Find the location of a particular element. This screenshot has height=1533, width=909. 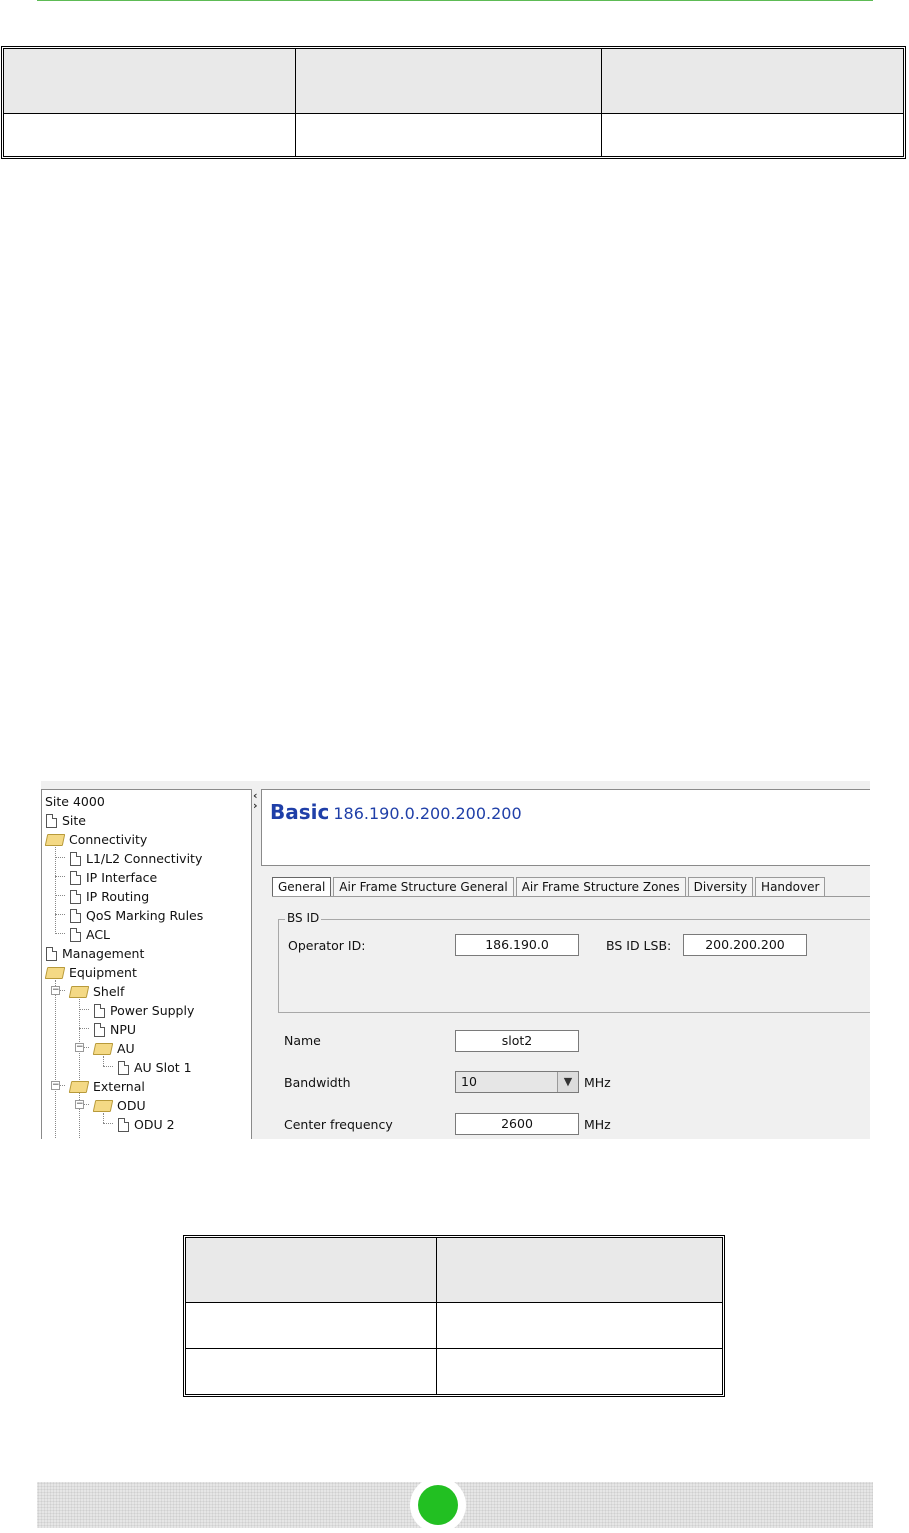

center-frequency-field: 2600 is located at coordinates (517, 1124).